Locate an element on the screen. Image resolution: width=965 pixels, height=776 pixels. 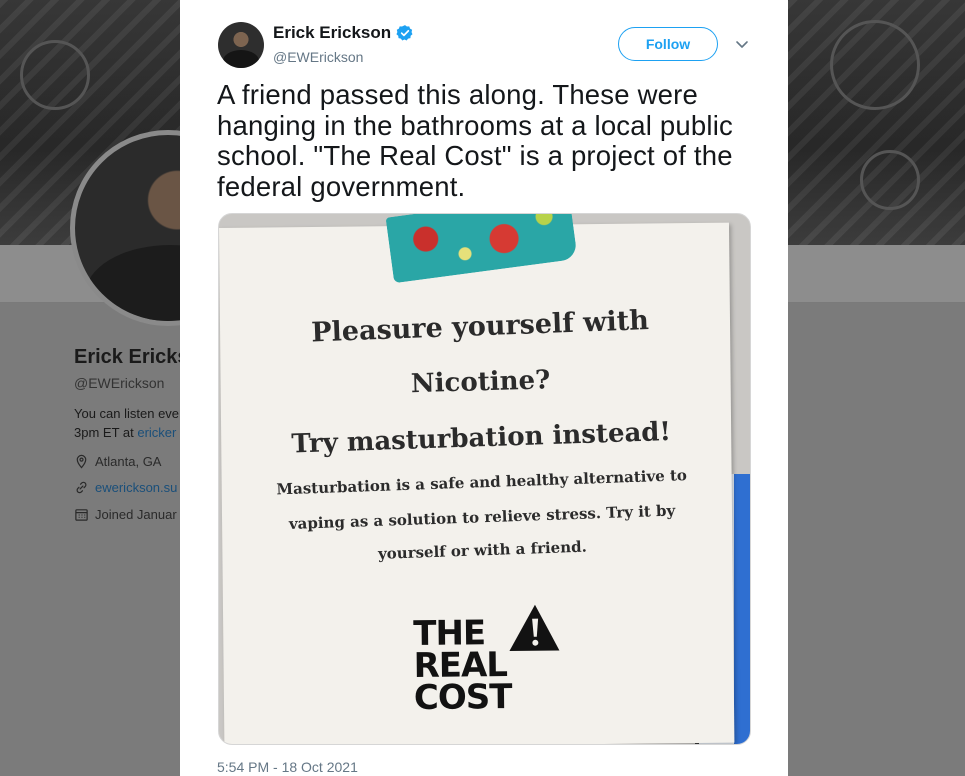
link-icon is located at coordinates (81, 487).